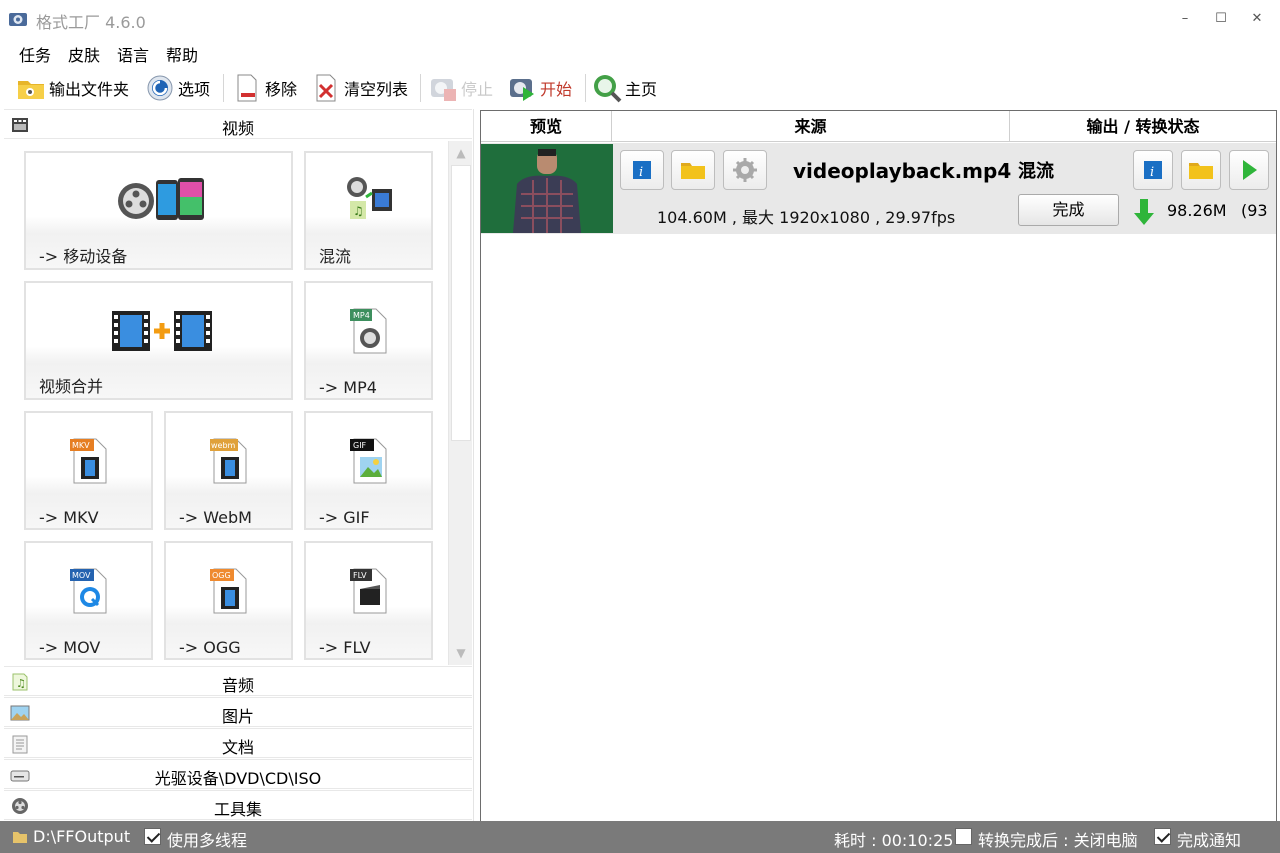 Image resolution: width=1280 pixels, height=853 pixels. I want to click on start-icon, so click(522, 90).